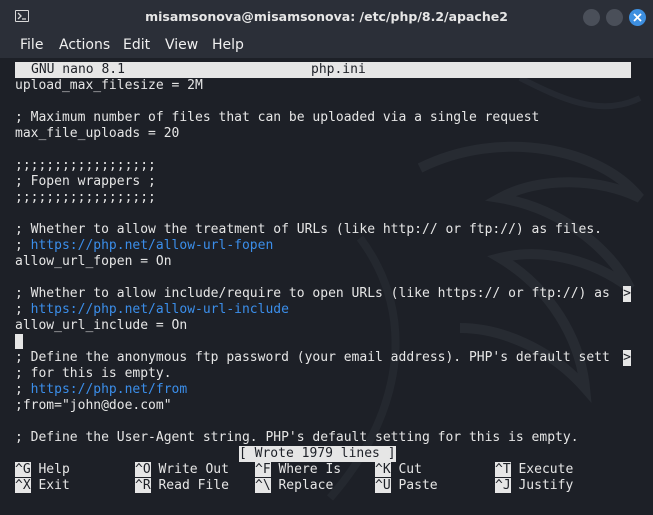 The width and height of the screenshot is (653, 515). What do you see at coordinates (398, 470) in the screenshot?
I see `shortcut-cut: ^K Cut` at bounding box center [398, 470].